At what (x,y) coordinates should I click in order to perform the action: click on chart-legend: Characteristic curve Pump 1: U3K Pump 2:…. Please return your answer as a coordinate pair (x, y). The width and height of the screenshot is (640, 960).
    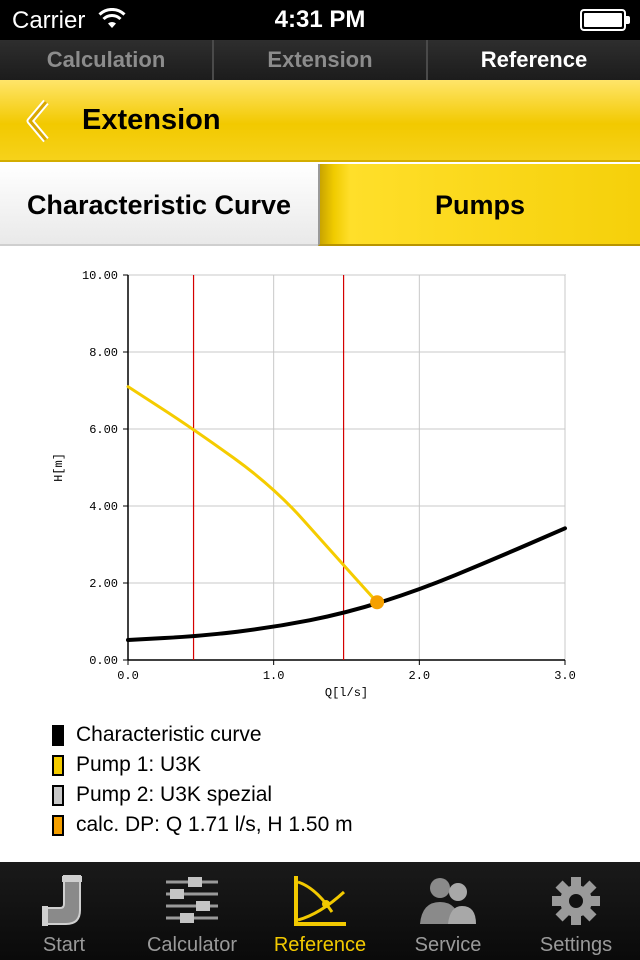
    Looking at the image, I should click on (202, 780).